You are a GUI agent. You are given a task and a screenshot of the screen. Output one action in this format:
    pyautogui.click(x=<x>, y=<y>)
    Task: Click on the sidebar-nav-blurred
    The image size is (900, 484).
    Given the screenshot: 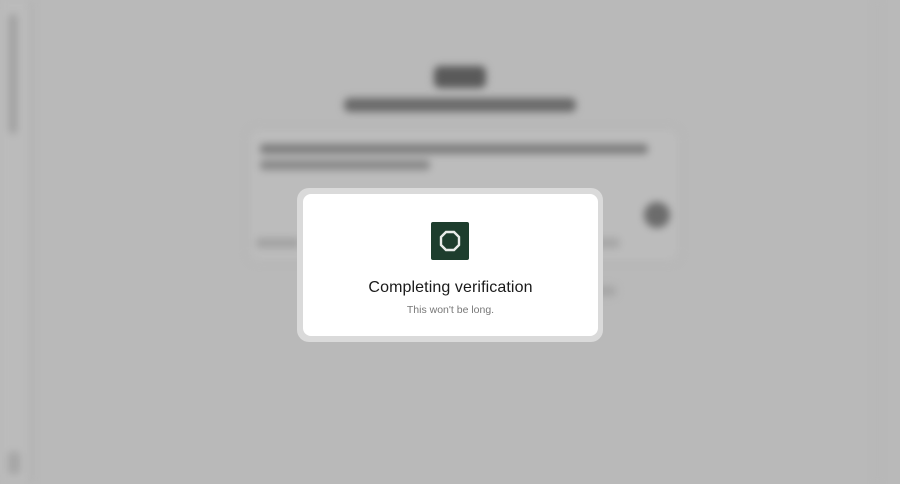 What is the action you would take?
    pyautogui.click(x=13, y=74)
    